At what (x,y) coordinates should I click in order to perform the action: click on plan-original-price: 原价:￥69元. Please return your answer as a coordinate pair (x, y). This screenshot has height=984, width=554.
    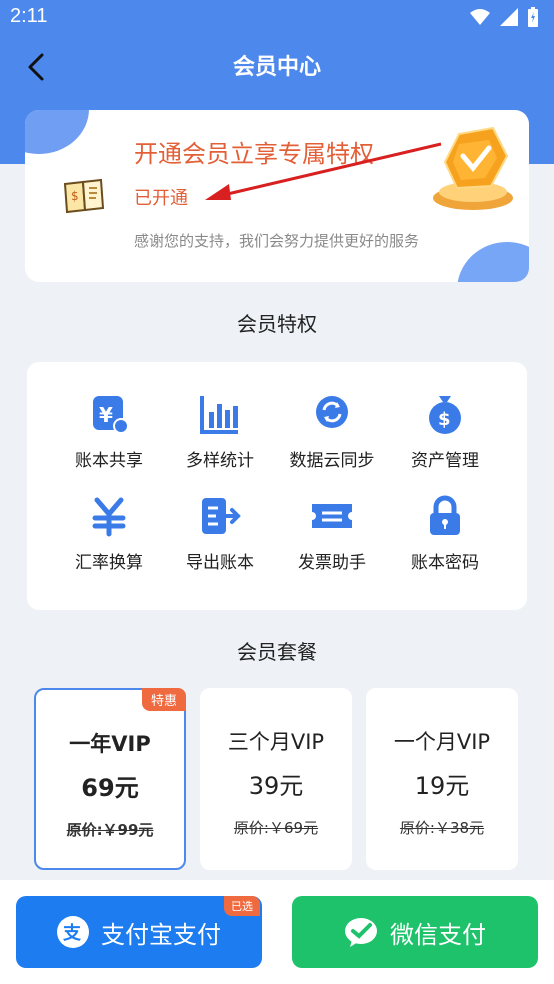
    Looking at the image, I should click on (276, 828).